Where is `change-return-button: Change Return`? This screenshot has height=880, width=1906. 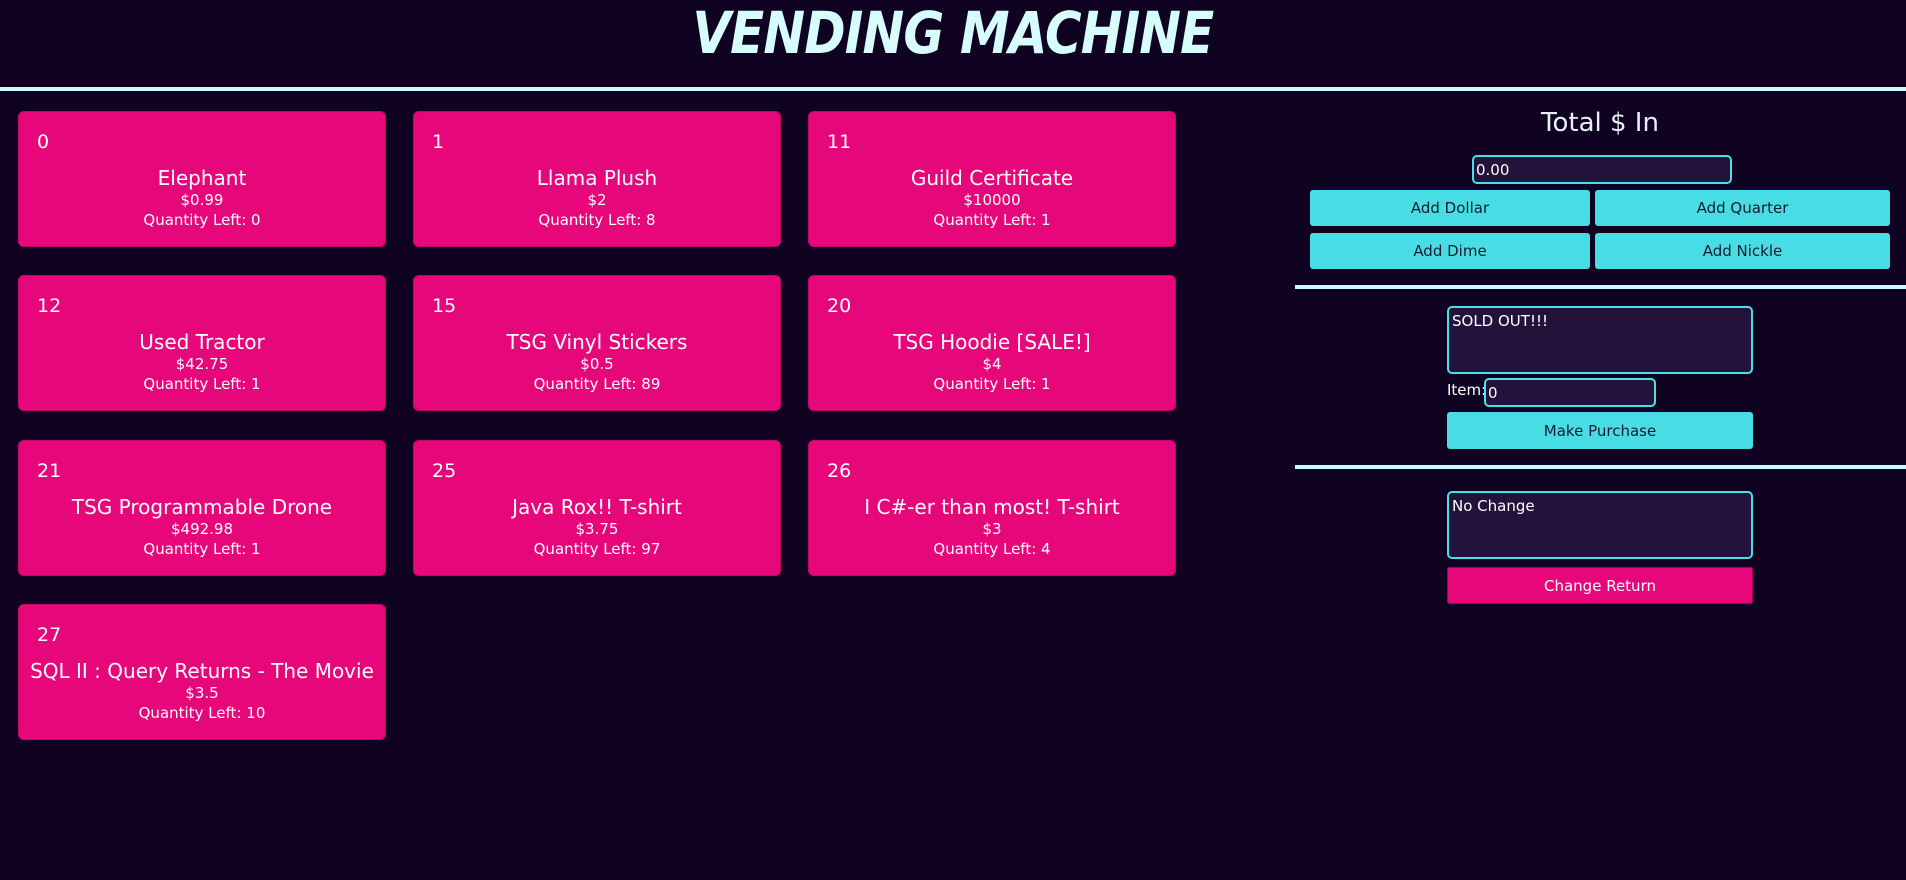 change-return-button: Change Return is located at coordinates (1600, 585).